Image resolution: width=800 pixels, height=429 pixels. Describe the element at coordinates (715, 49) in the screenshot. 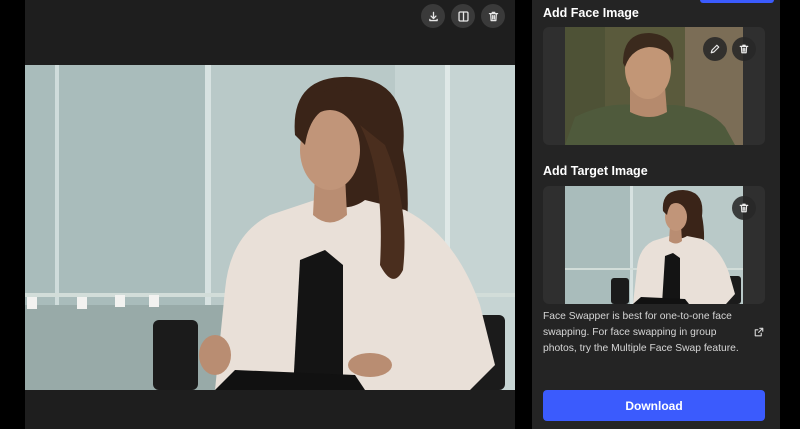

I see `pencil-icon` at that location.